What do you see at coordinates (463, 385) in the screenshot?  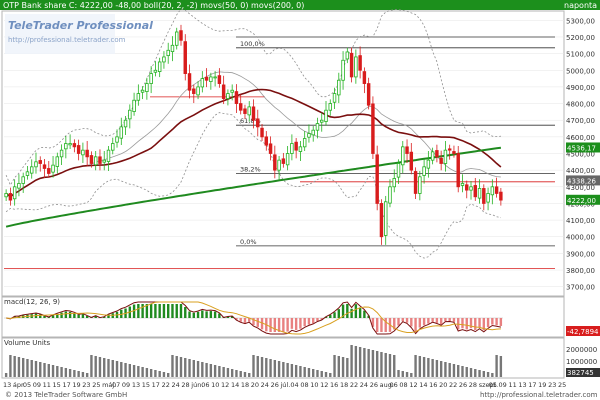 I see `x-tick-label: 26` at bounding box center [463, 385].